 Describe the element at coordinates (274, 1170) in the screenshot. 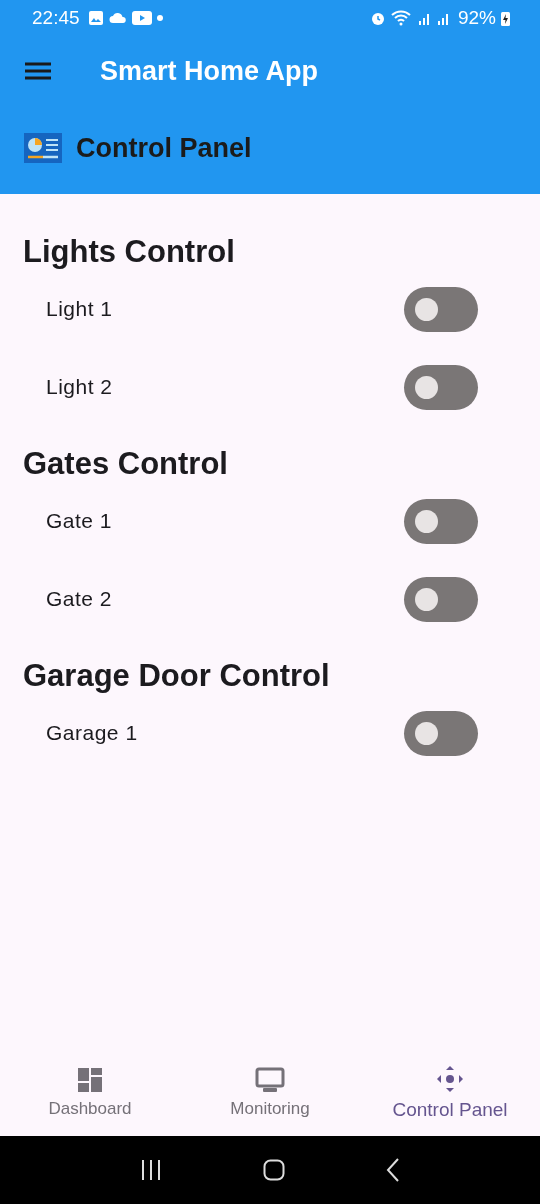

I see `home-icon` at that location.